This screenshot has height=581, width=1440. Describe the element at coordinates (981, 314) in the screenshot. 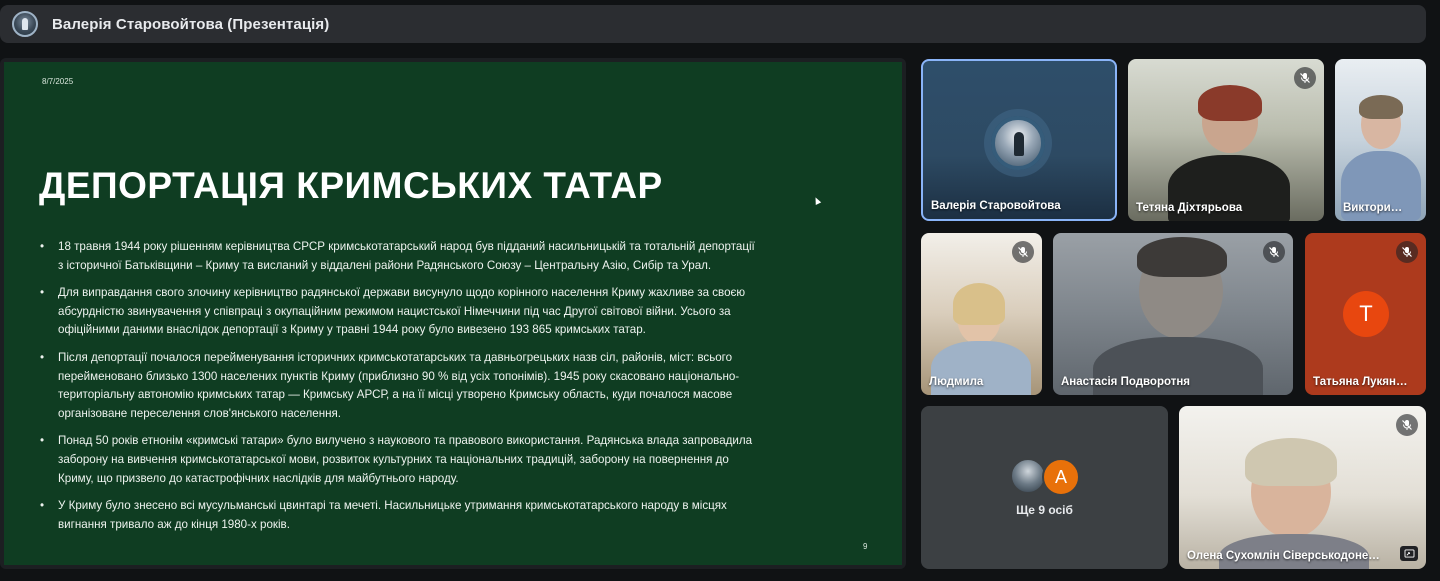

I see `participant-tile-ludmyla: Людмила` at that location.